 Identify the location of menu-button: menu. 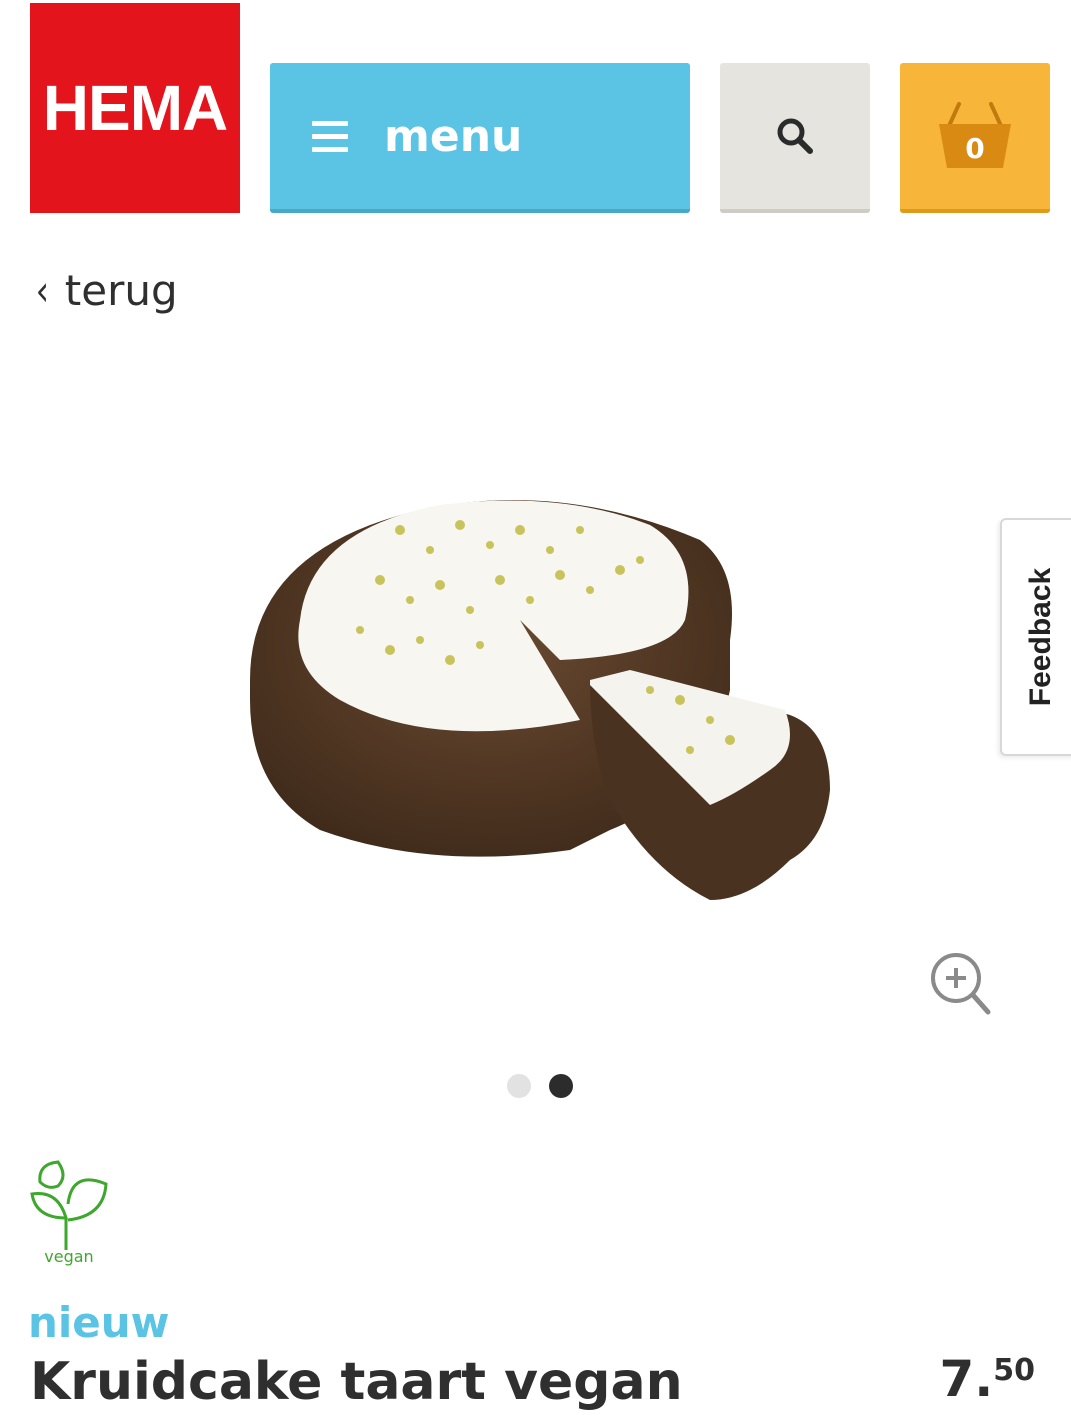
(480, 138).